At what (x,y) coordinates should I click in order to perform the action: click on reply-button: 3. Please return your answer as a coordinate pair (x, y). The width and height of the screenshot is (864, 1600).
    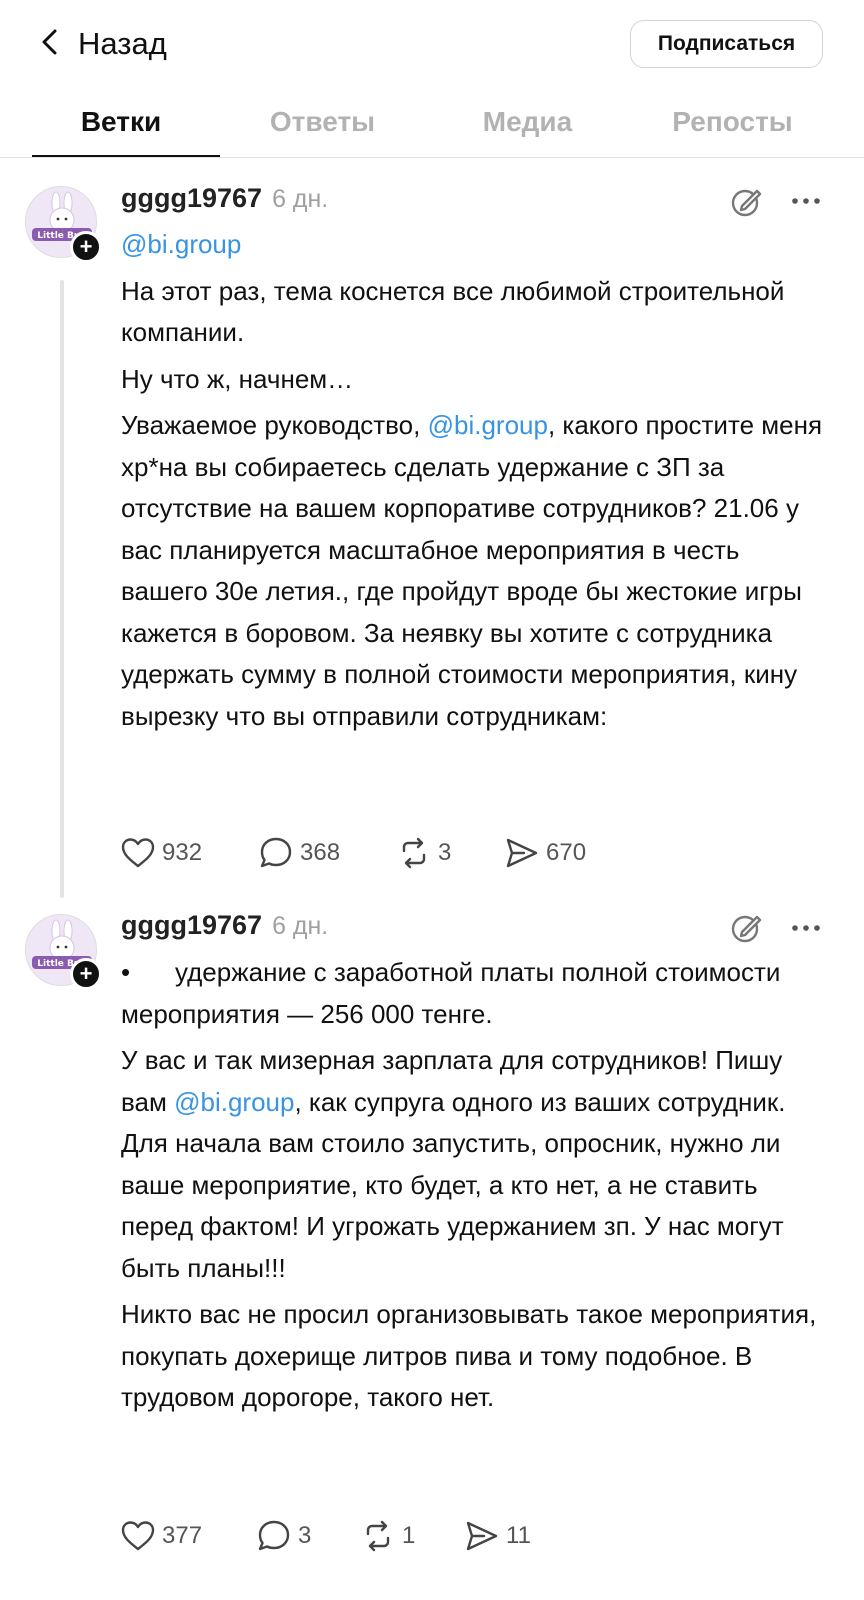
    Looking at the image, I should click on (283, 1536).